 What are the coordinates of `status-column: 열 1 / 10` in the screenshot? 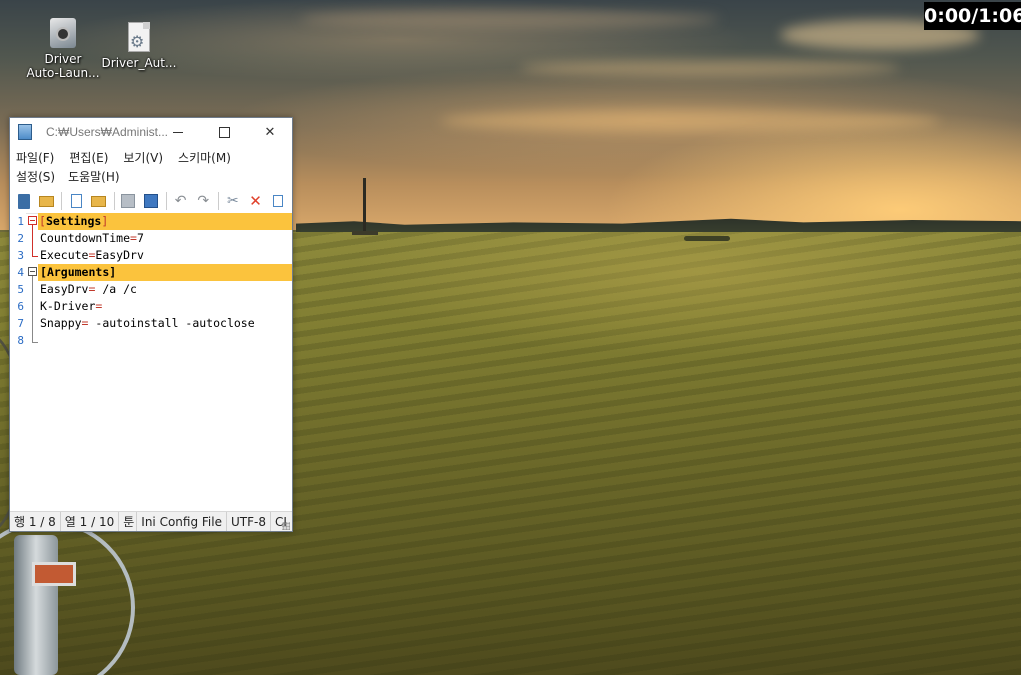 It's located at (90, 521).